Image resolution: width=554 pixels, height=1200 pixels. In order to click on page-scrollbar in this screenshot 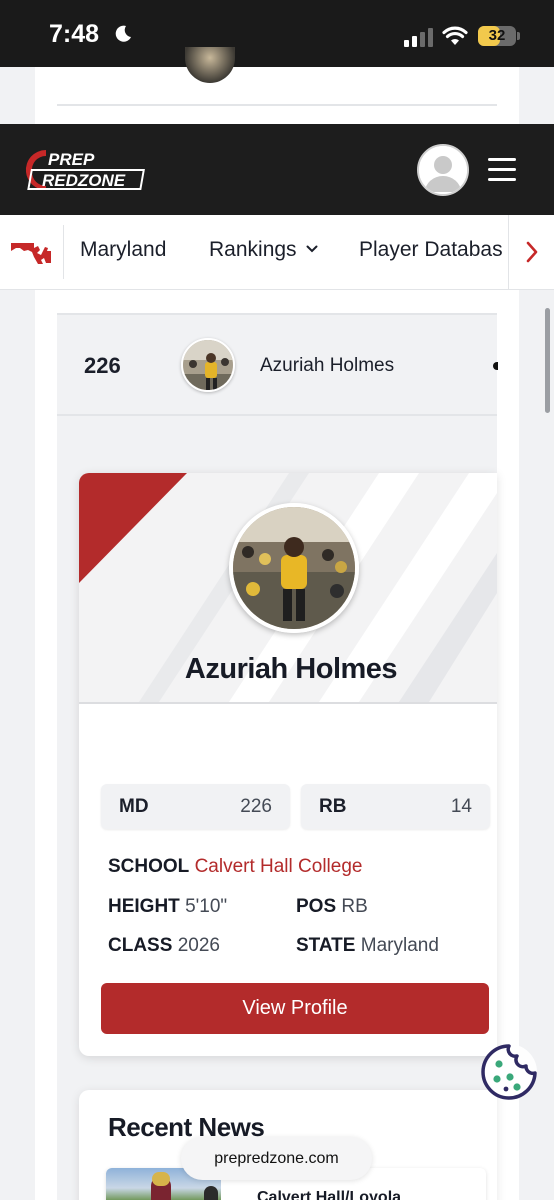, I will do `click(547, 360)`.